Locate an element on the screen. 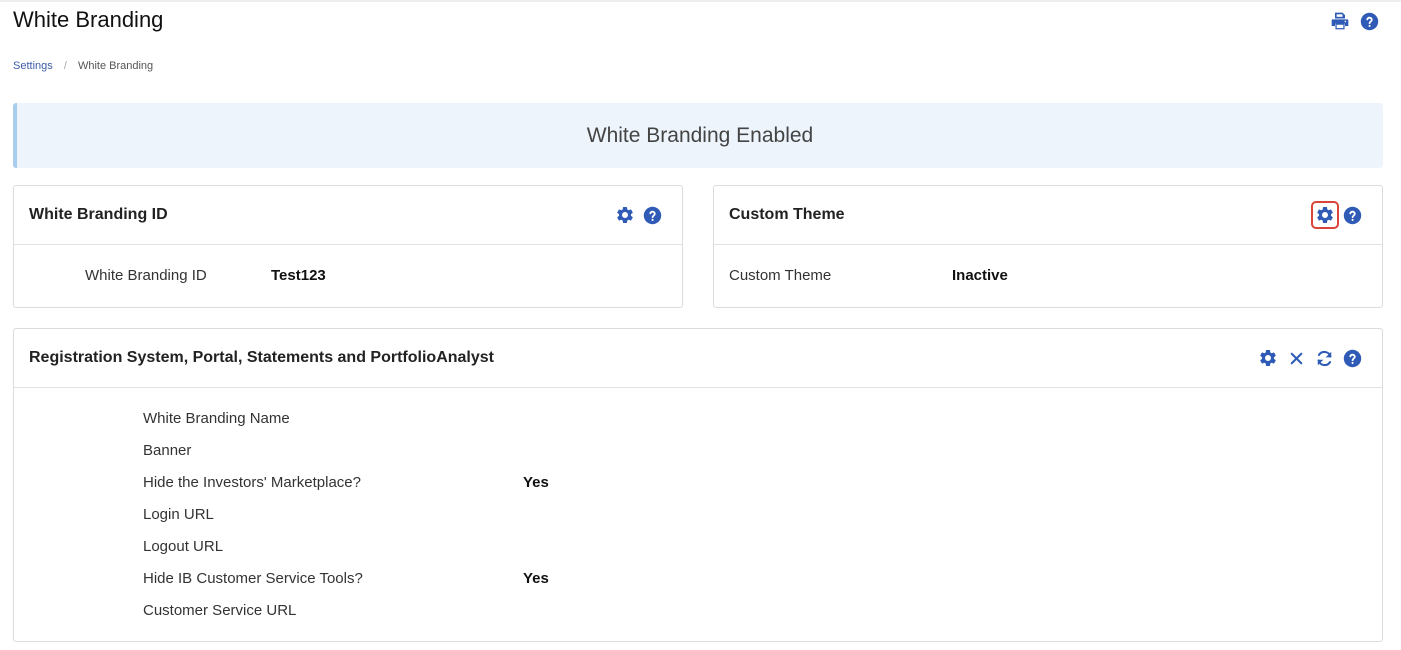  custom-theme-panel: Custom Theme Custom Theme Inactive is located at coordinates (1048, 246).